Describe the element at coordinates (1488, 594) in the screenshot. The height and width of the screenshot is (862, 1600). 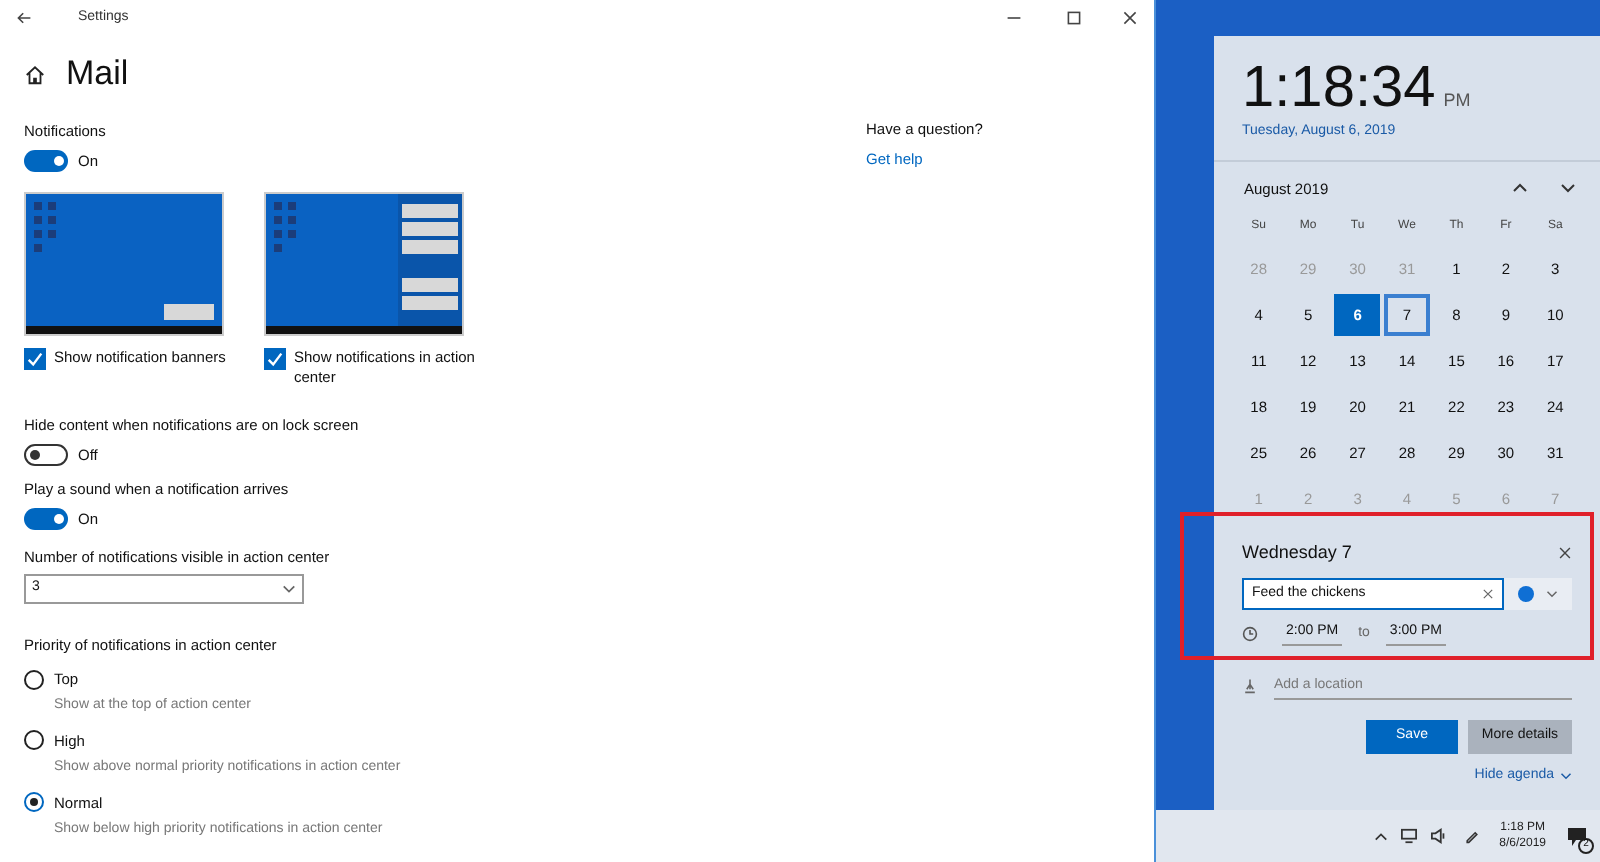
I see `clear-icon` at that location.